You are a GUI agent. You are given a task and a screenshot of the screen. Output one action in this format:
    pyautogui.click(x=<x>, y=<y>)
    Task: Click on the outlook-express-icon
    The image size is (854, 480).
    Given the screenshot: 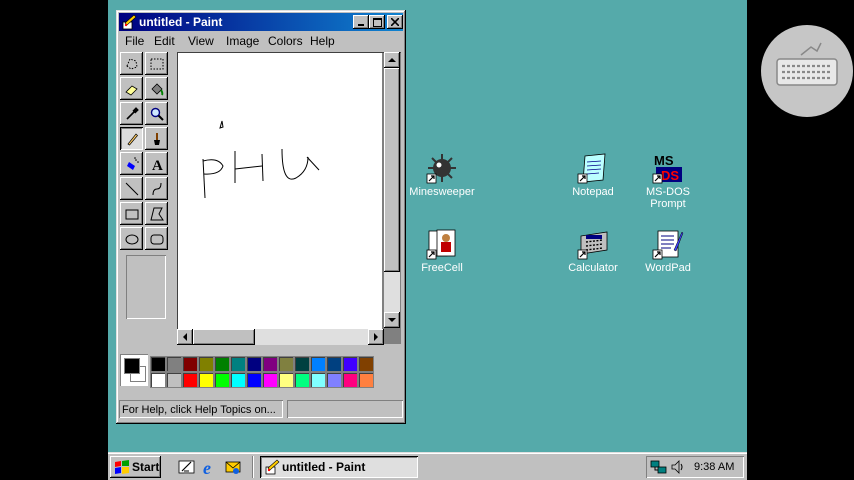 What is the action you would take?
    pyautogui.click(x=233, y=467)
    